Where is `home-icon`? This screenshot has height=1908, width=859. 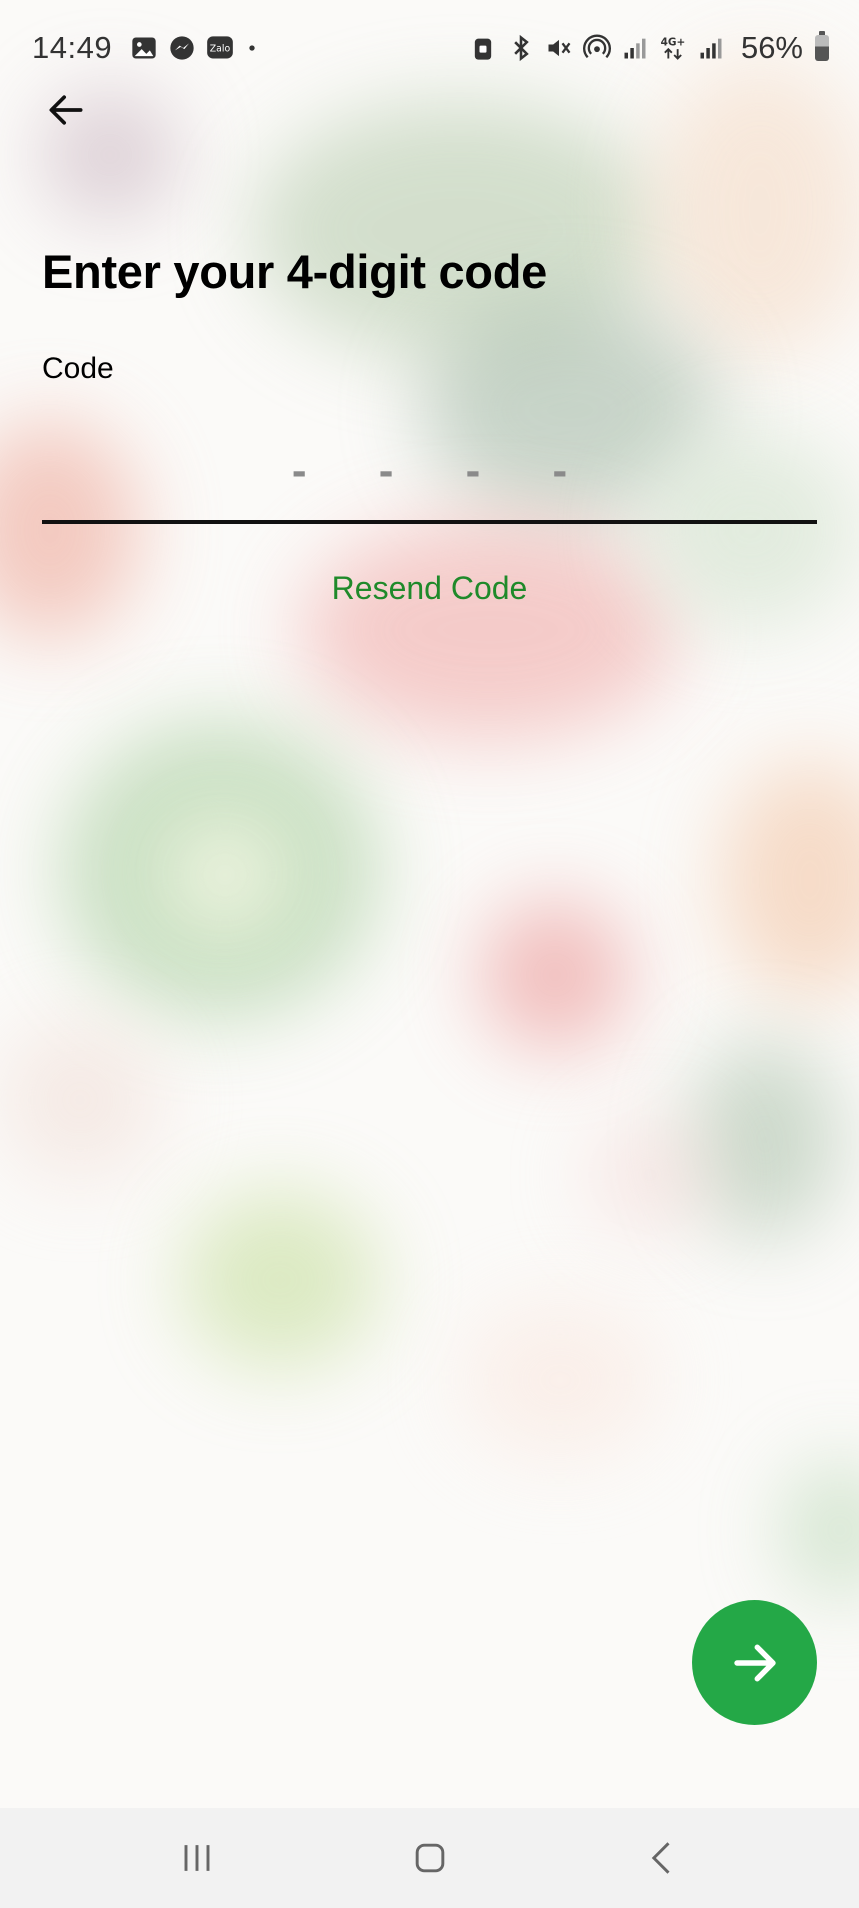 home-icon is located at coordinates (429, 1858).